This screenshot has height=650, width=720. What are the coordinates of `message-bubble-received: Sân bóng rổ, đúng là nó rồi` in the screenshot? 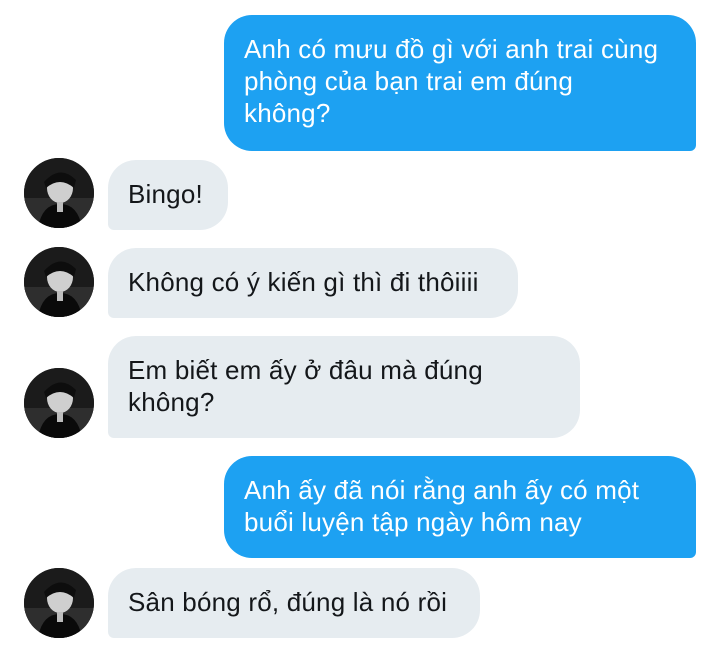 It's located at (294, 603).